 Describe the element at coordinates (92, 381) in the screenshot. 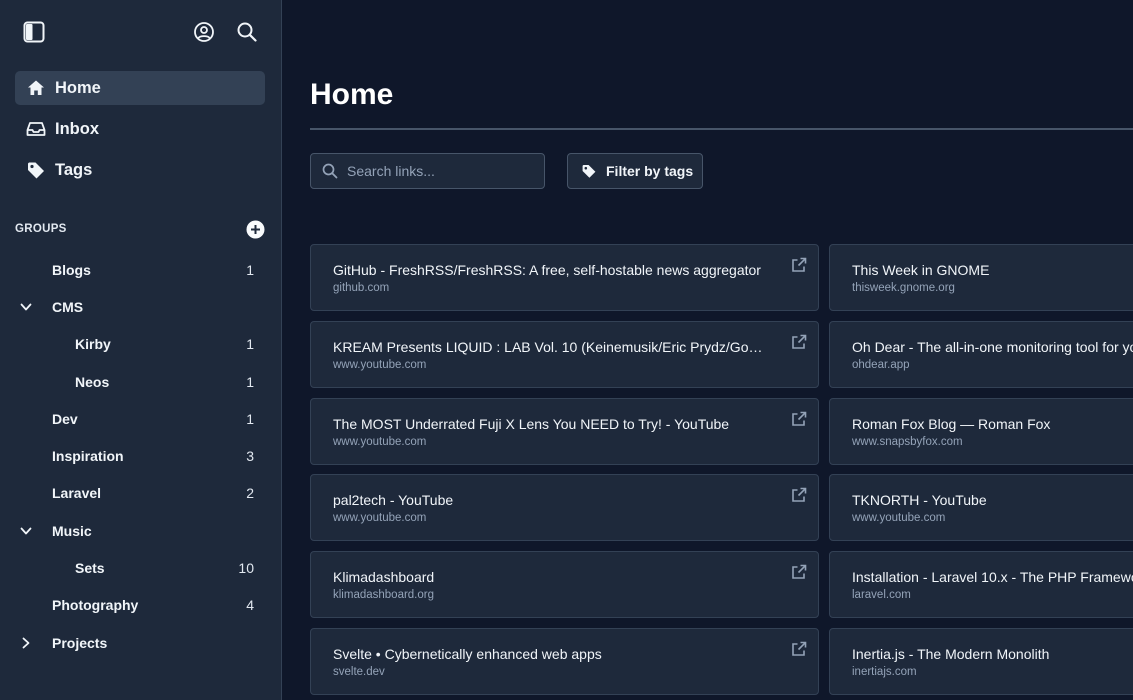

I see `group-name: Neos` at that location.